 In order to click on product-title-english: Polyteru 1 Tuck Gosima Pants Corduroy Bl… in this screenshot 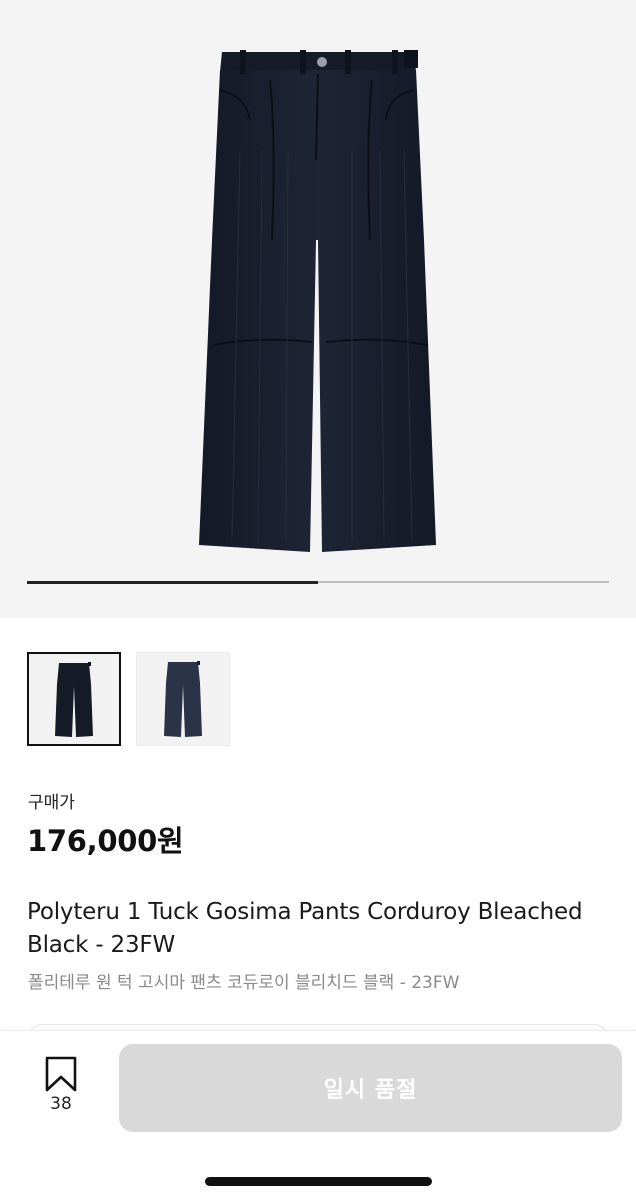, I will do `click(305, 928)`.